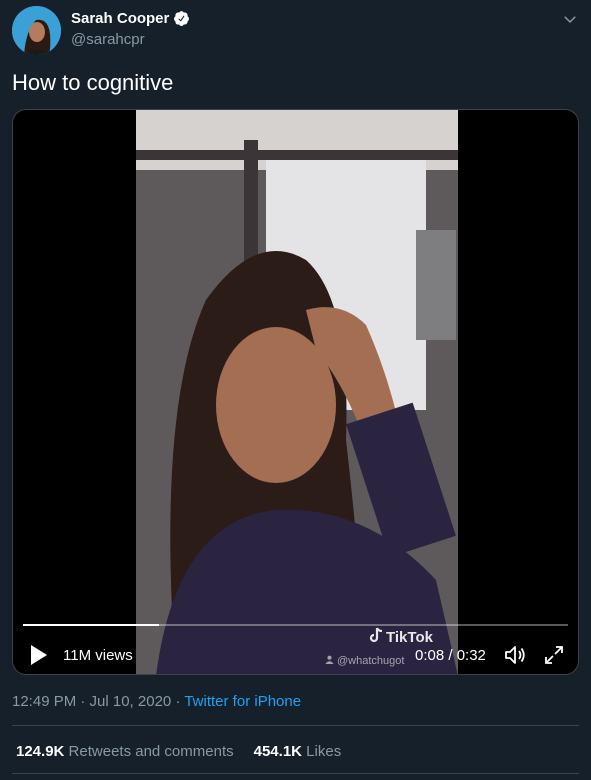 This screenshot has width=591, height=780. Describe the element at coordinates (40, 751) in the screenshot. I see `retweets-count: 124.9K` at that location.